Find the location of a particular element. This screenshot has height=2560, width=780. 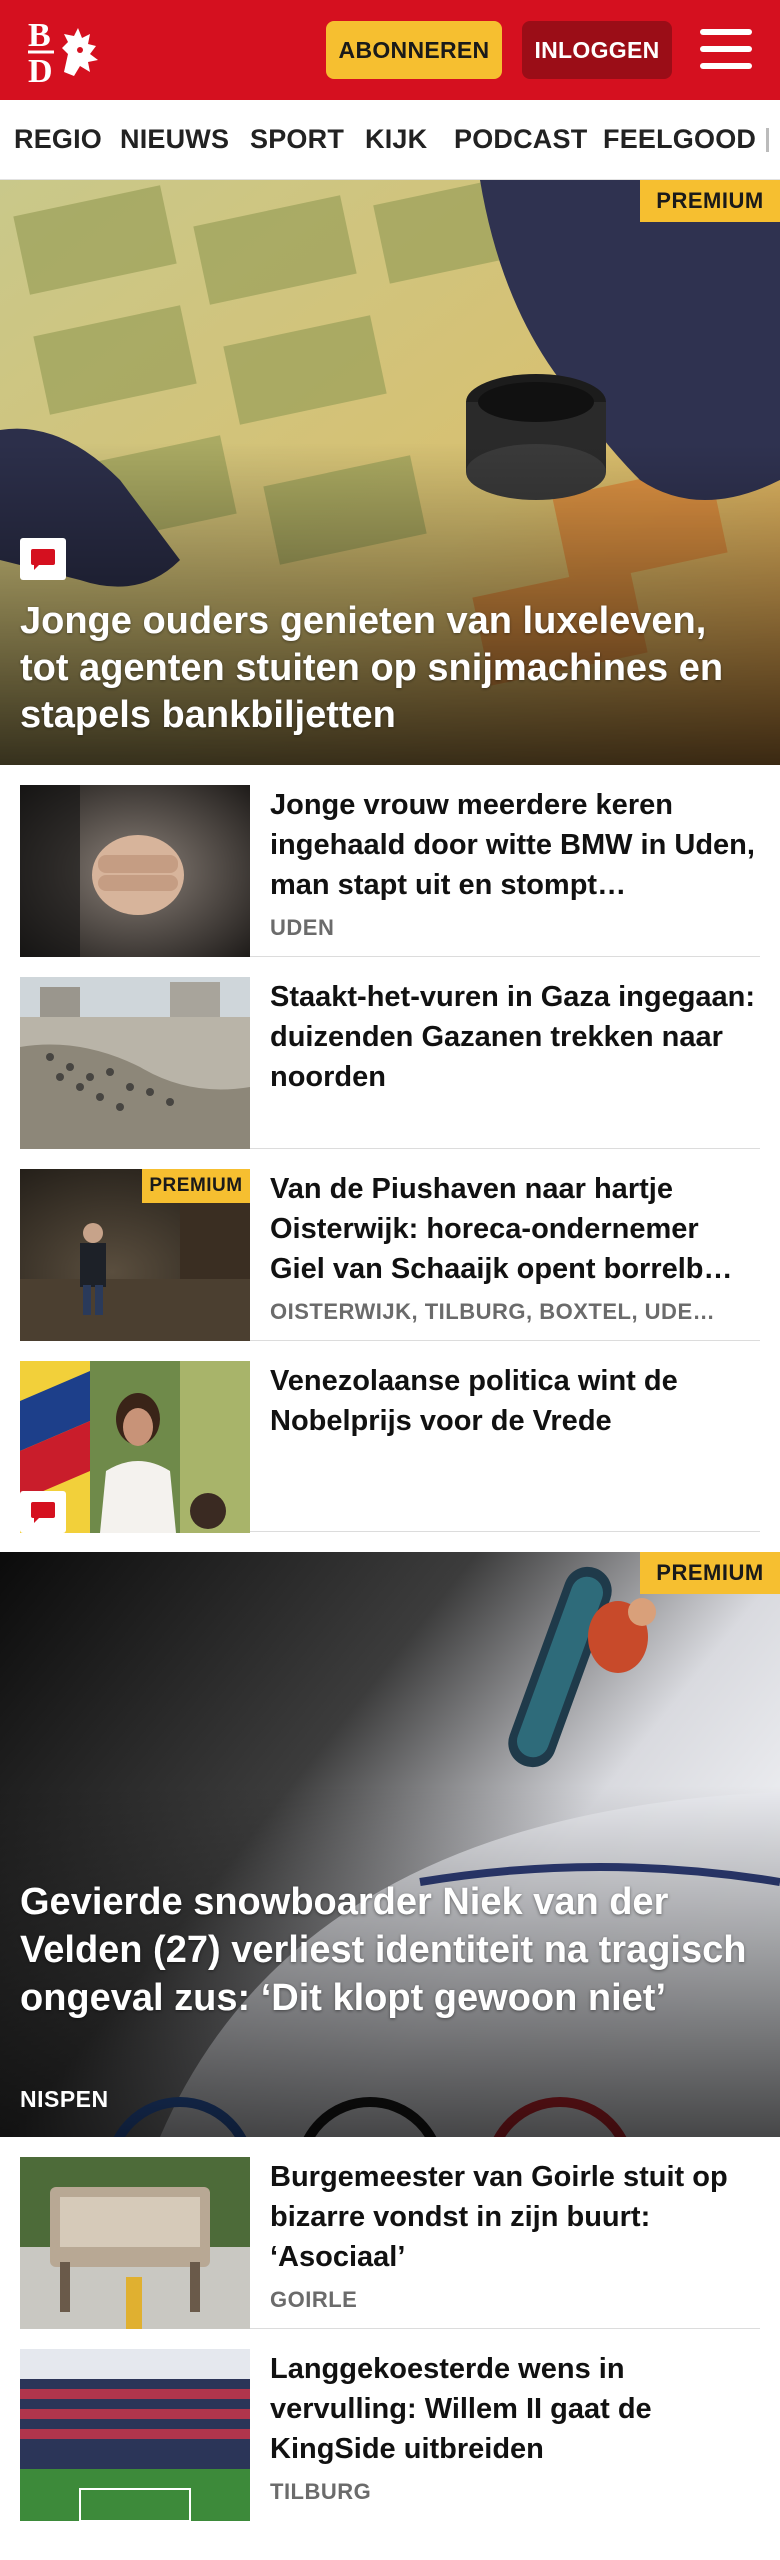

section-nav: REGIO NIEUWS SPORT KIJK PODCAST FEELGOOD is located at coordinates (390, 140).